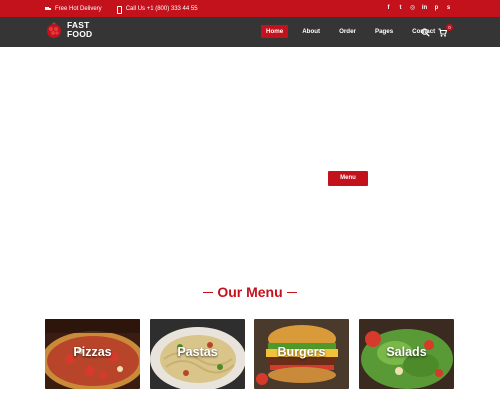 The image size is (500, 415). Describe the element at coordinates (54, 30) in the screenshot. I see `raspberry-logo-icon` at that location.